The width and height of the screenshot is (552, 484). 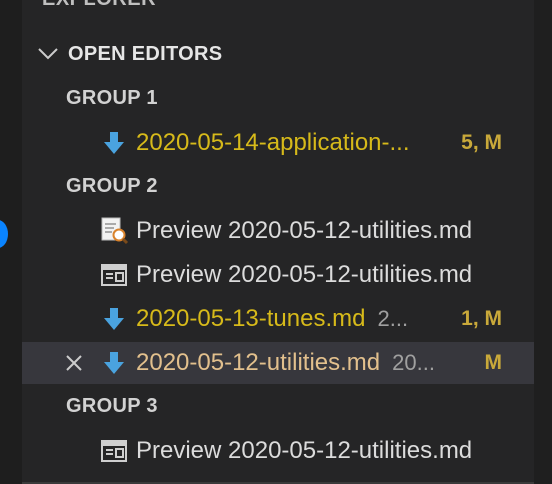 I want to click on open-editor-item-selected: 2020-05-12-utilities.md 20... M, so click(x=278, y=363).